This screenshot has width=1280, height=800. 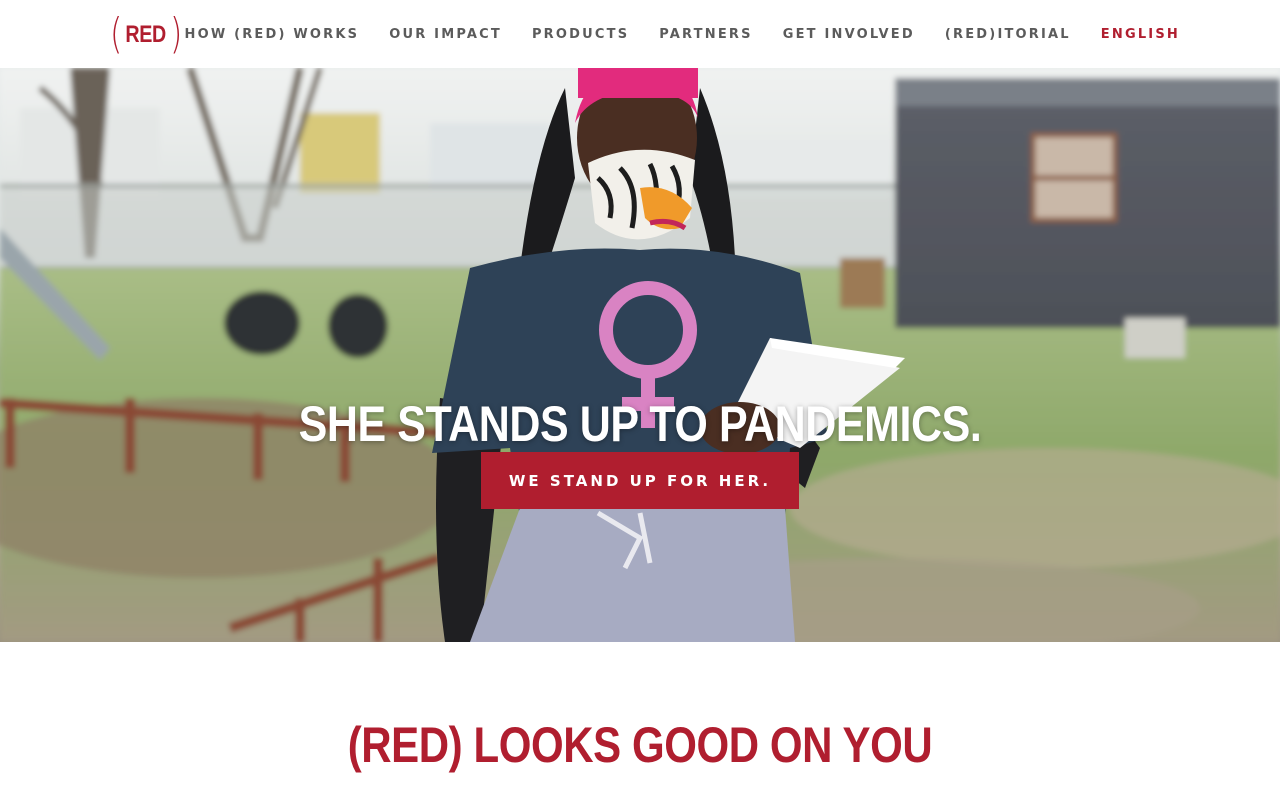 What do you see at coordinates (640, 480) in the screenshot?
I see `hero-cta-button: WE STAND UP FOR HER.` at bounding box center [640, 480].